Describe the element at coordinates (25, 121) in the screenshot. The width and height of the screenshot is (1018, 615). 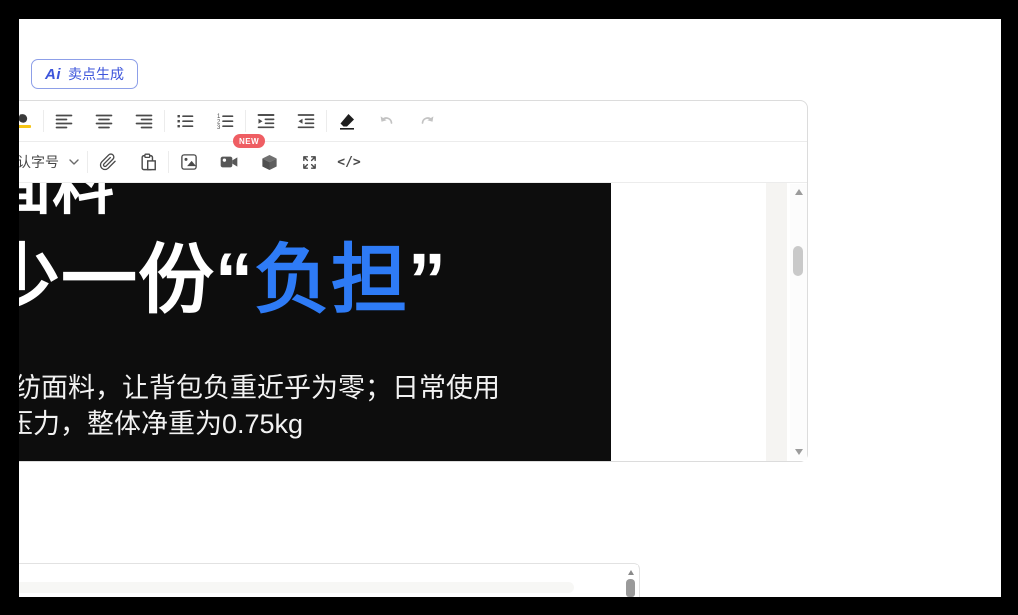
I see `highlight-color-icon` at that location.